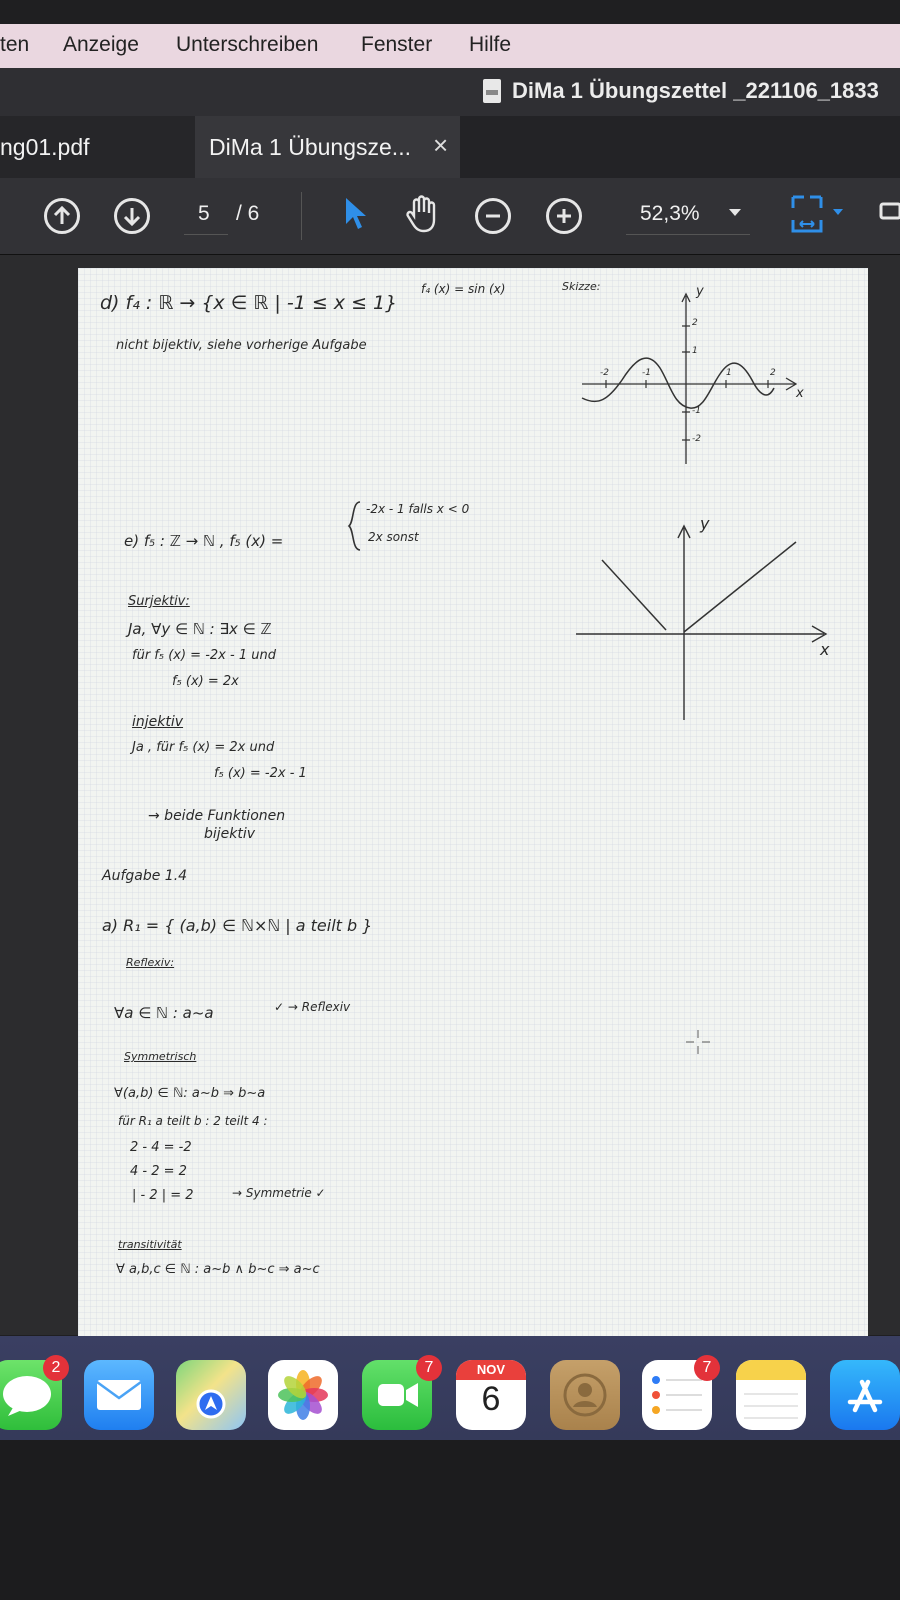  What do you see at coordinates (773, 373) in the screenshot?
I see `sketch1-tick-x2: 2` at bounding box center [773, 373].